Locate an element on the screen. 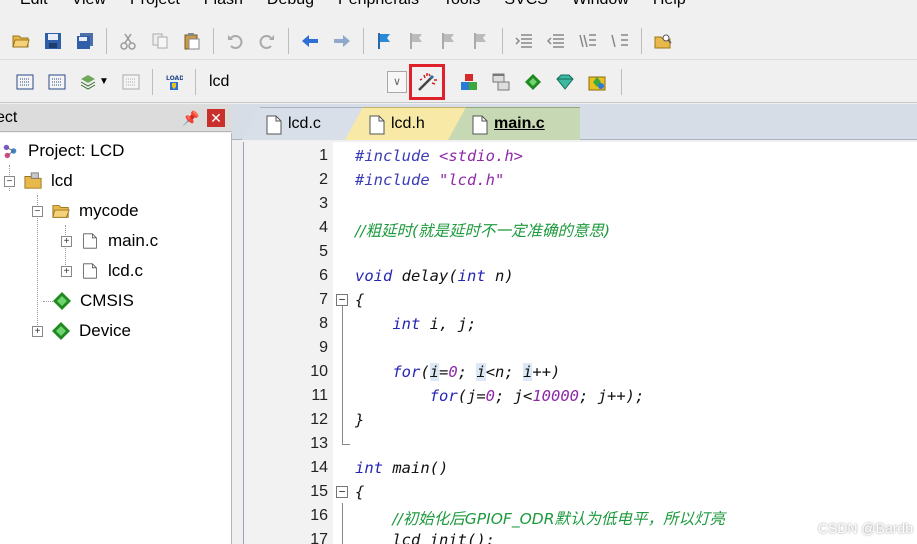 This screenshot has height=544, width=917. unindent-button is located at coordinates (556, 41).